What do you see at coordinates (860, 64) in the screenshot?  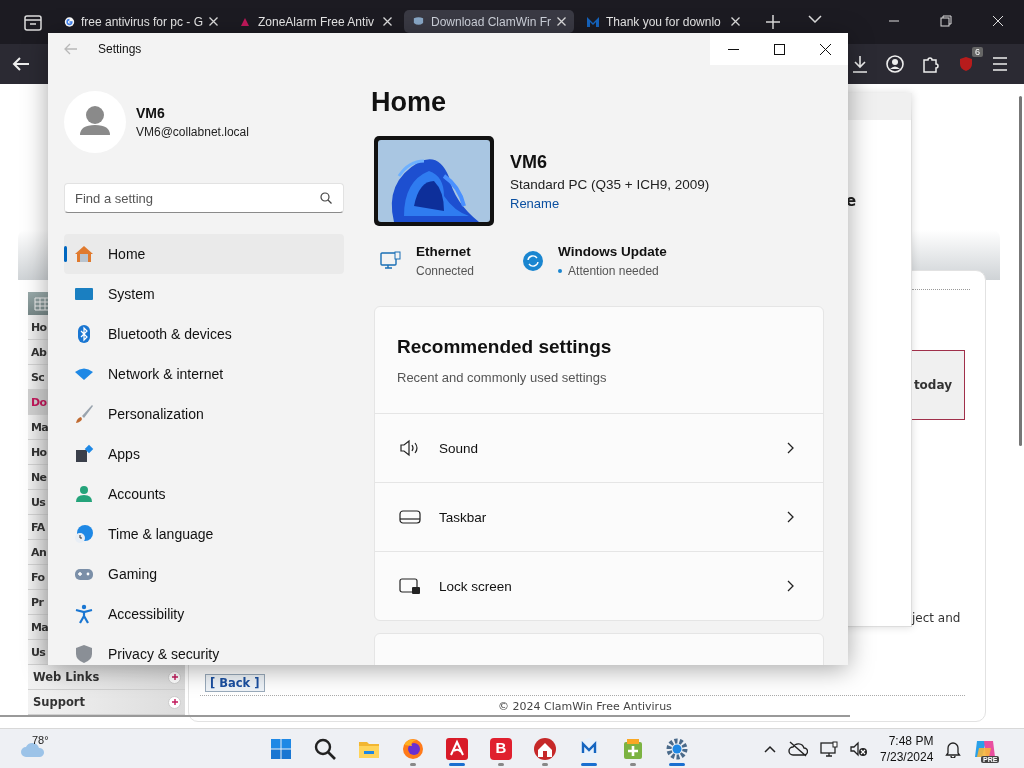 I see `download-icon` at bounding box center [860, 64].